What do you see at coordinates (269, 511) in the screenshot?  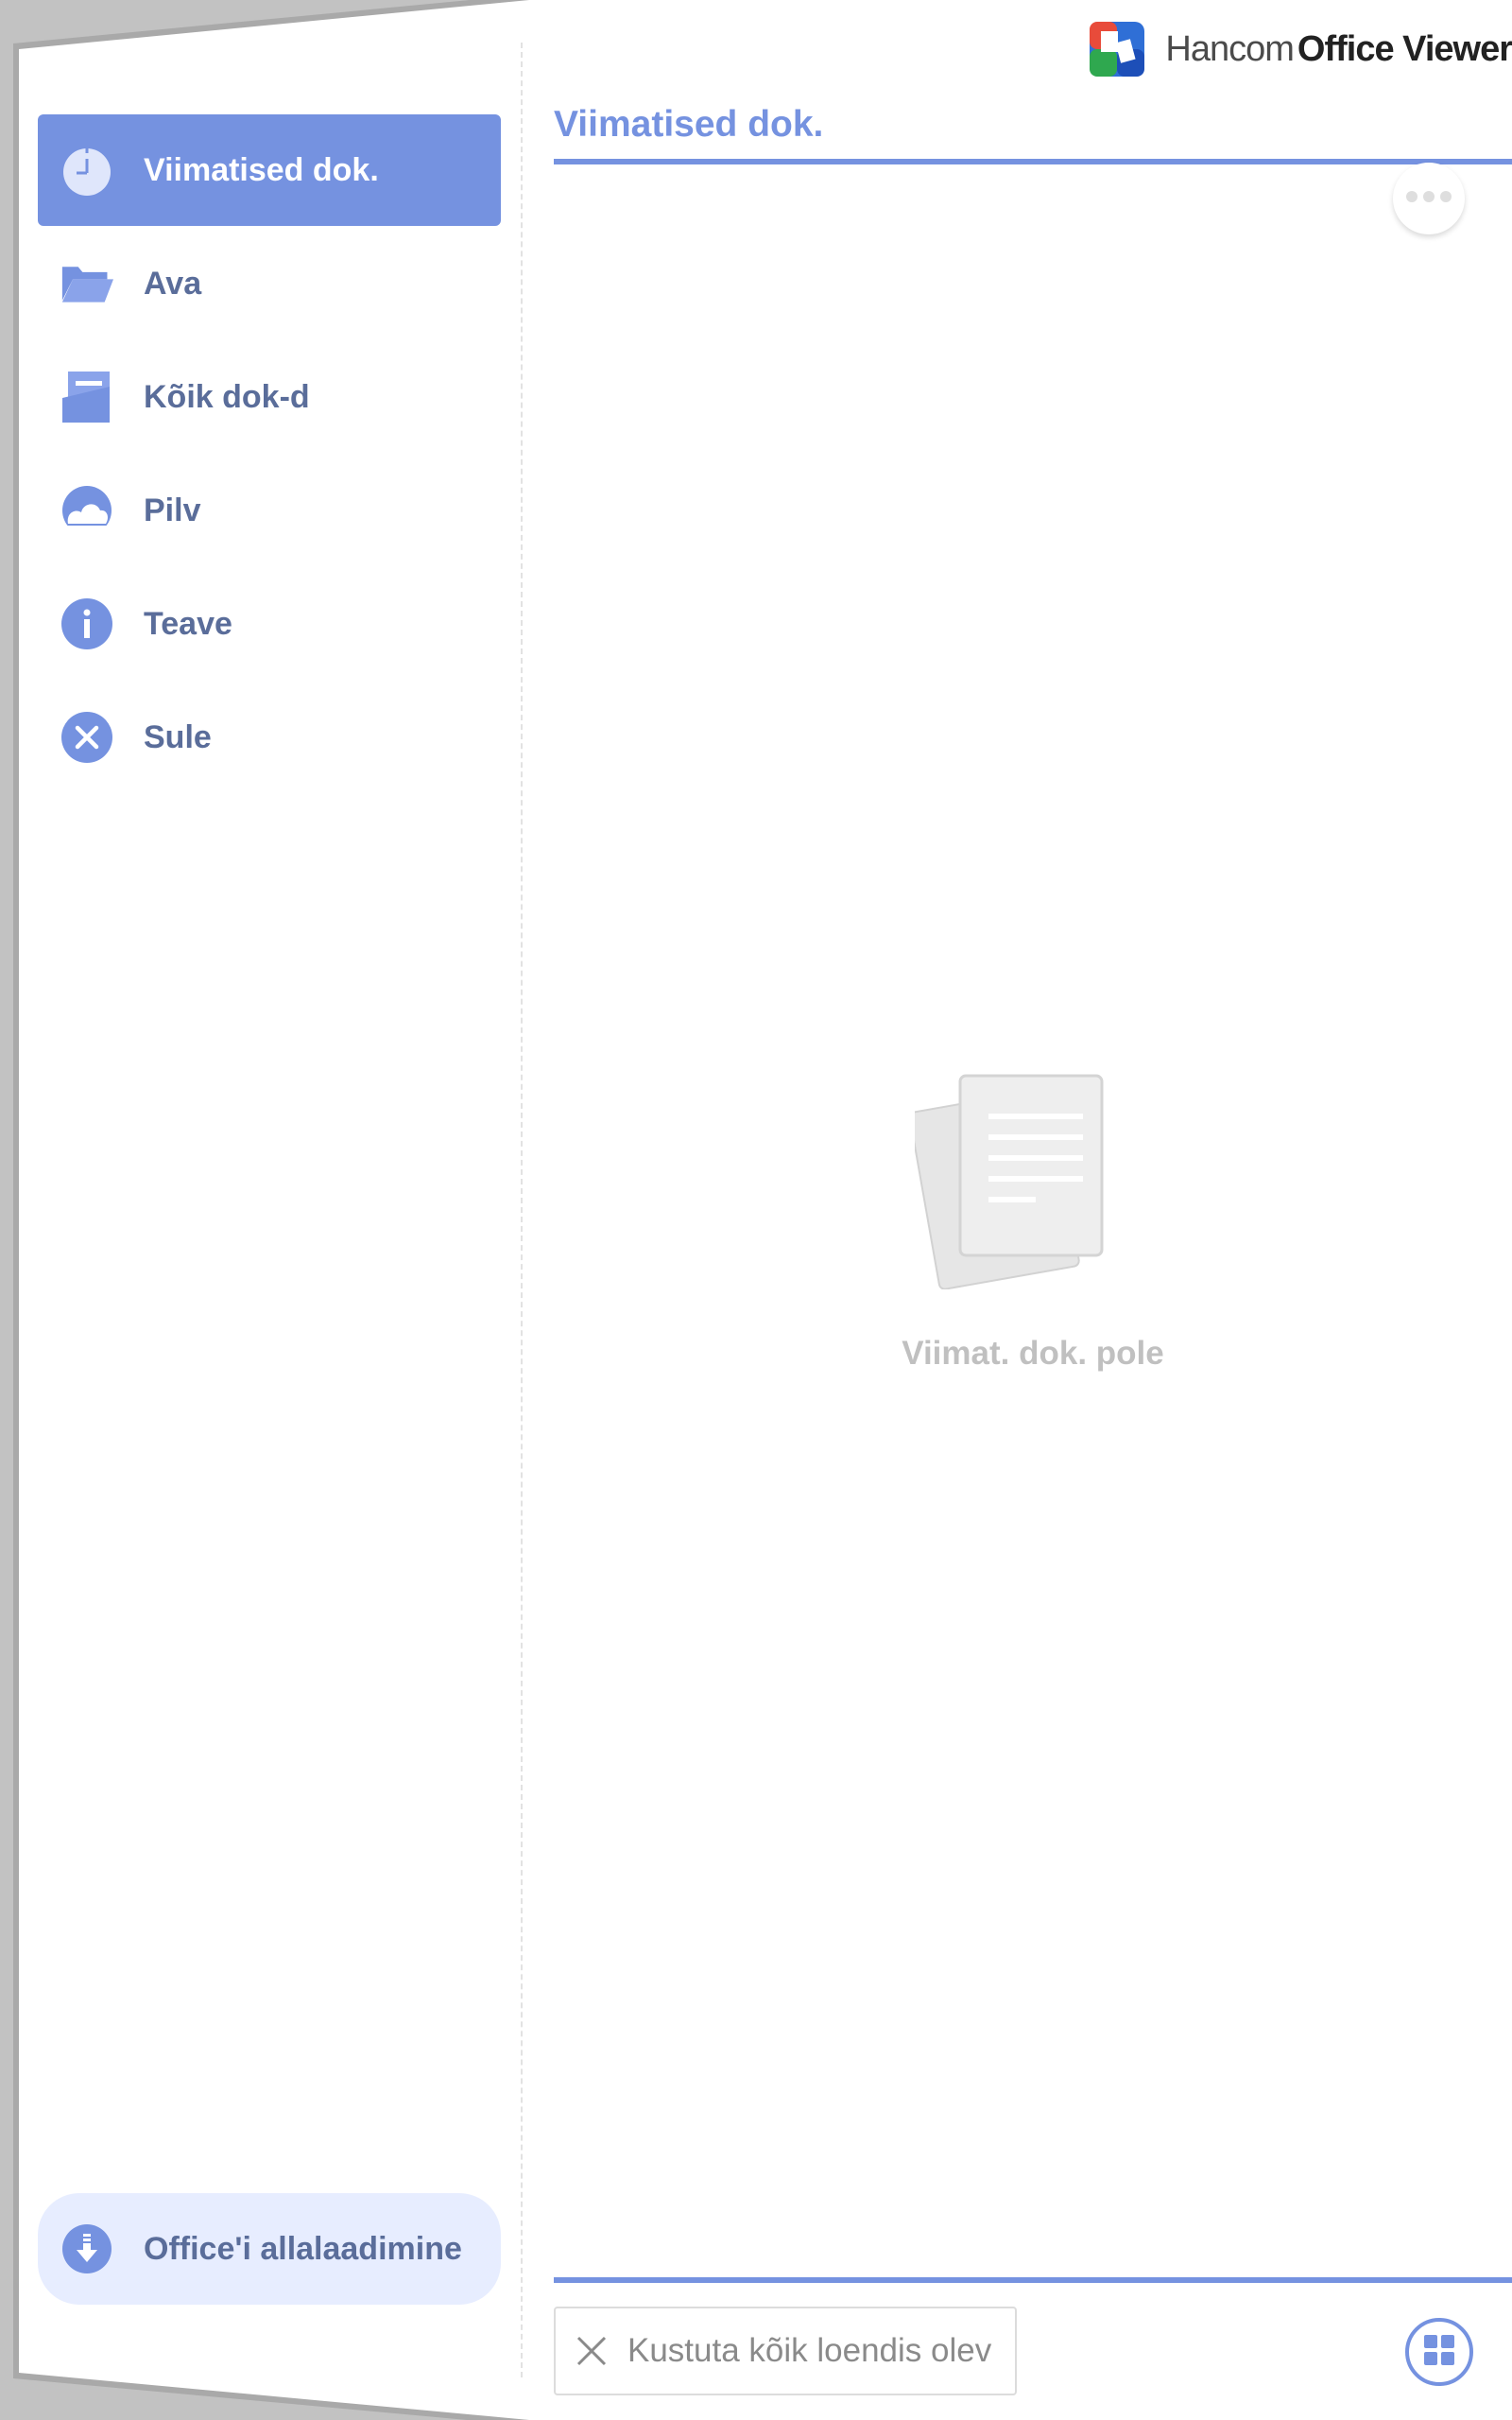 I see `sidebar-item-cloud: Pilv` at bounding box center [269, 511].